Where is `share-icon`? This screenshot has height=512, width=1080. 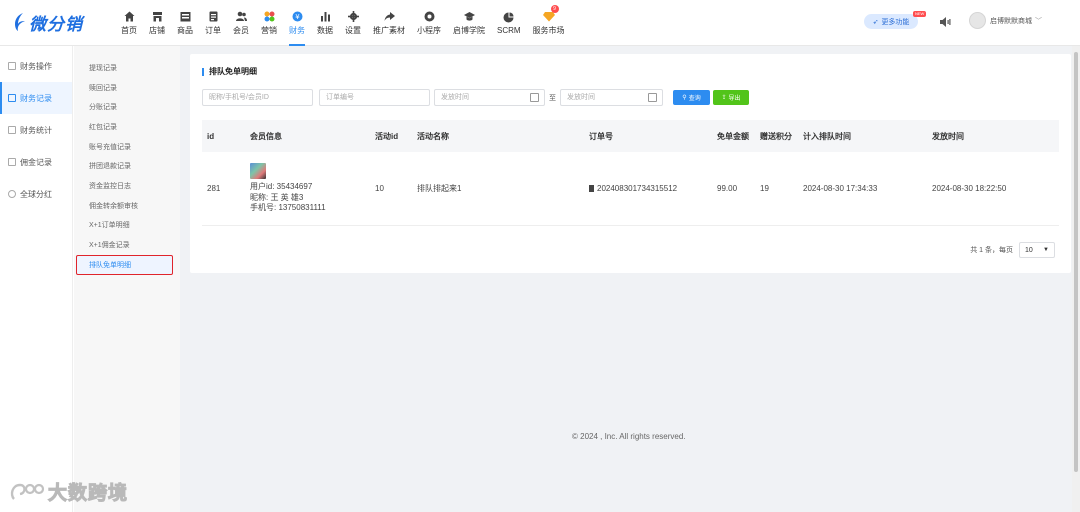
share-icon is located at coordinates (389, 16).